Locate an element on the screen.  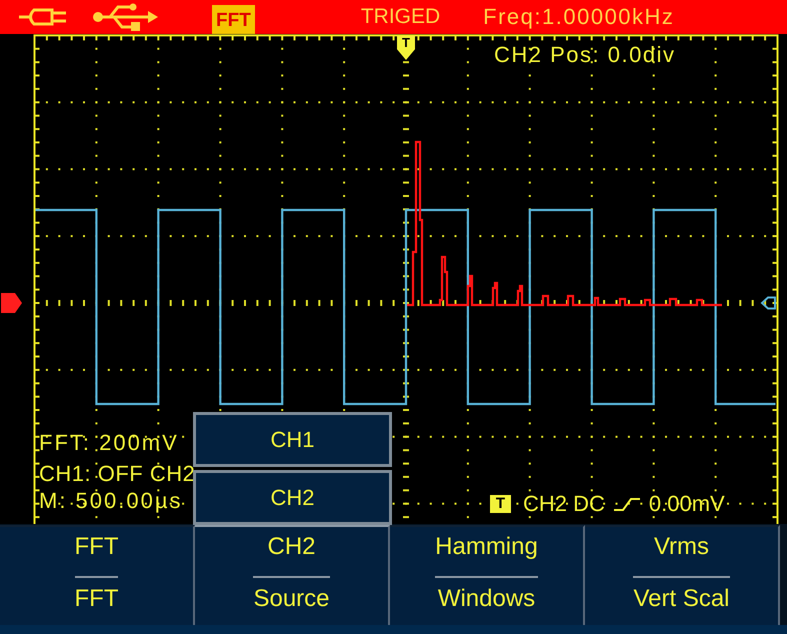
frequency-readout: Freq:1.00000kHz is located at coordinates (578, 17).